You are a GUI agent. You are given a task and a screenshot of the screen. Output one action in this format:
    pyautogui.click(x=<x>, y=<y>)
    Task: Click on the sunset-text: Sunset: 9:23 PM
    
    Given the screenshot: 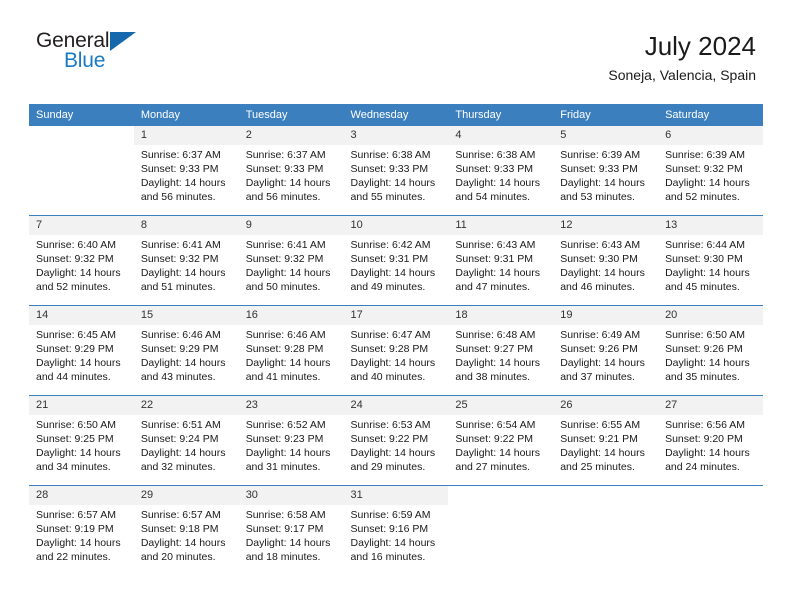 What is the action you would take?
    pyautogui.click(x=284, y=439)
    